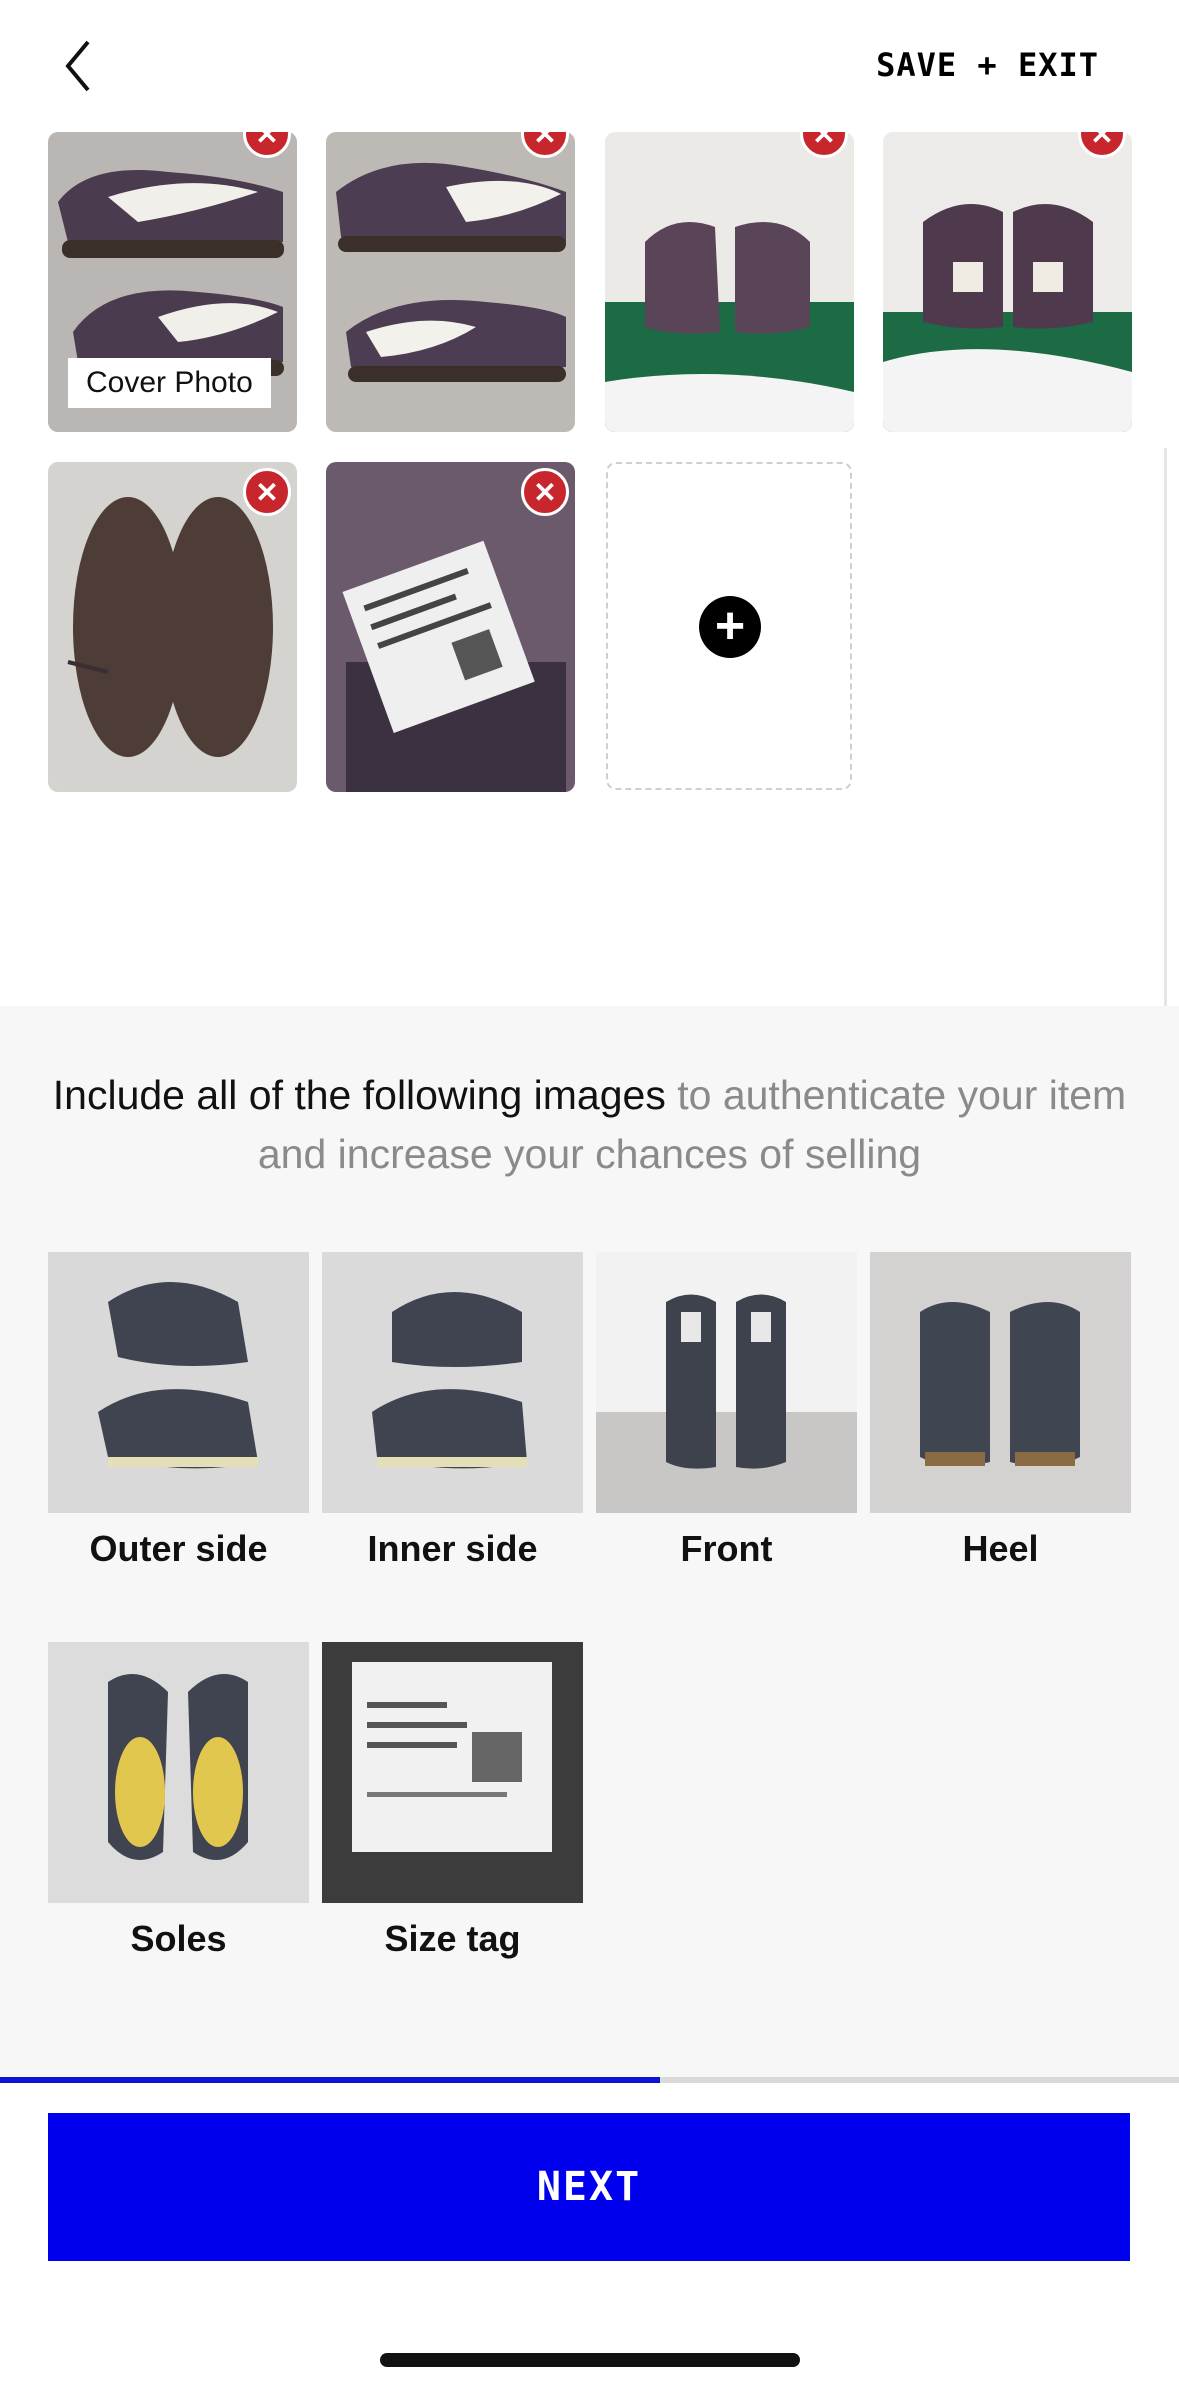 The image size is (1179, 2396). Describe the element at coordinates (178, 1938) in the screenshot. I see `guide-label-soles: Soles` at that location.